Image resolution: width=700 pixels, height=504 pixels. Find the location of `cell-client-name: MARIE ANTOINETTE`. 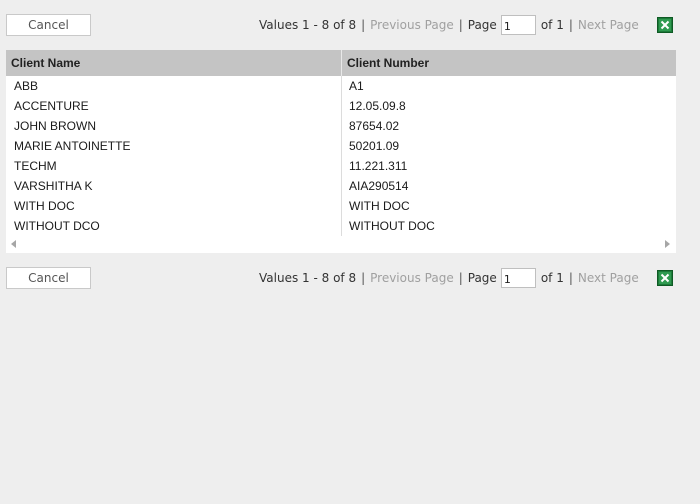

cell-client-name: MARIE ANTOINETTE is located at coordinates (72, 146).